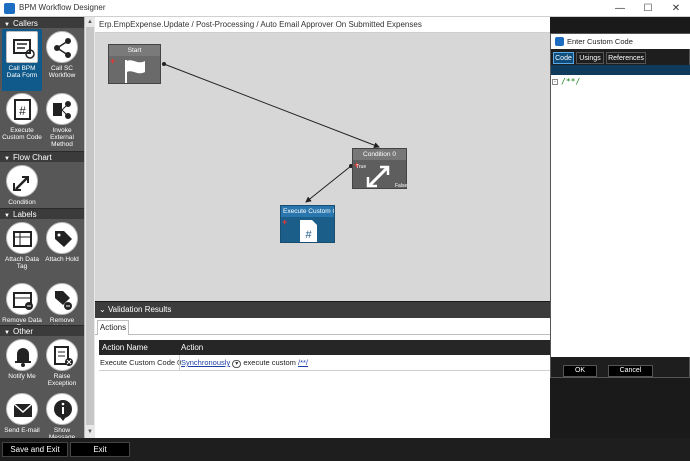  What do you see at coordinates (620, 70) in the screenshot?
I see `editor-toolbar` at bounding box center [620, 70].